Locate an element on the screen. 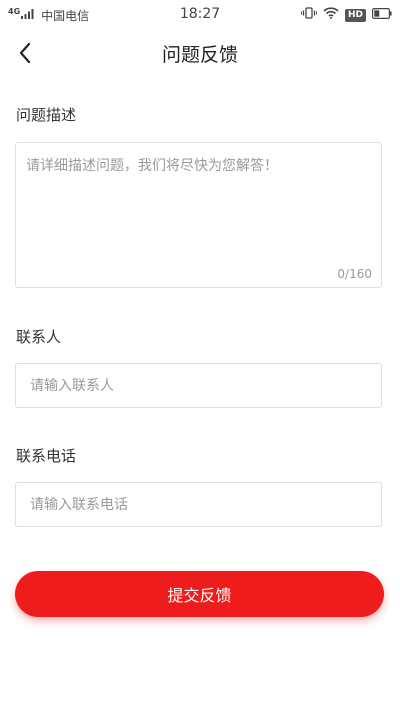 The image size is (400, 711). nav-bar: 问题反馈 is located at coordinates (200, 53).